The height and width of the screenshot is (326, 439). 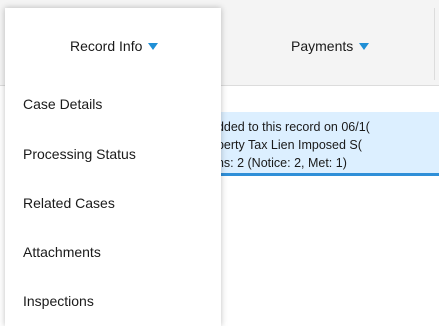 I want to click on tab-payments: Payments, so click(x=330, y=46).